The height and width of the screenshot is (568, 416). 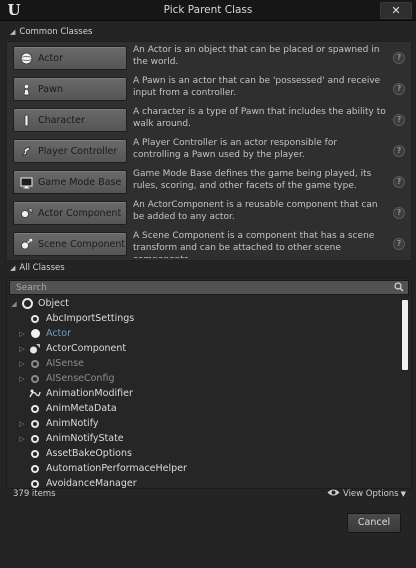 What do you see at coordinates (50, 89) in the screenshot?
I see `pawn-class-label: Pawn` at bounding box center [50, 89].